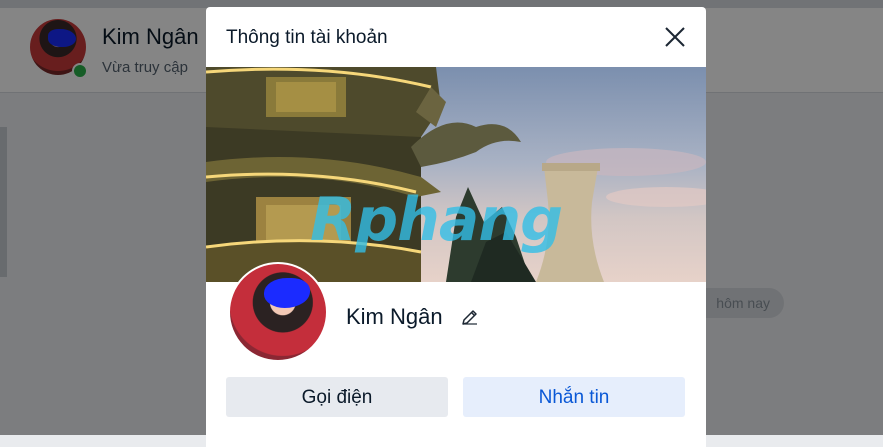 The width and height of the screenshot is (883, 447). I want to click on avatar-redaction, so click(287, 293).